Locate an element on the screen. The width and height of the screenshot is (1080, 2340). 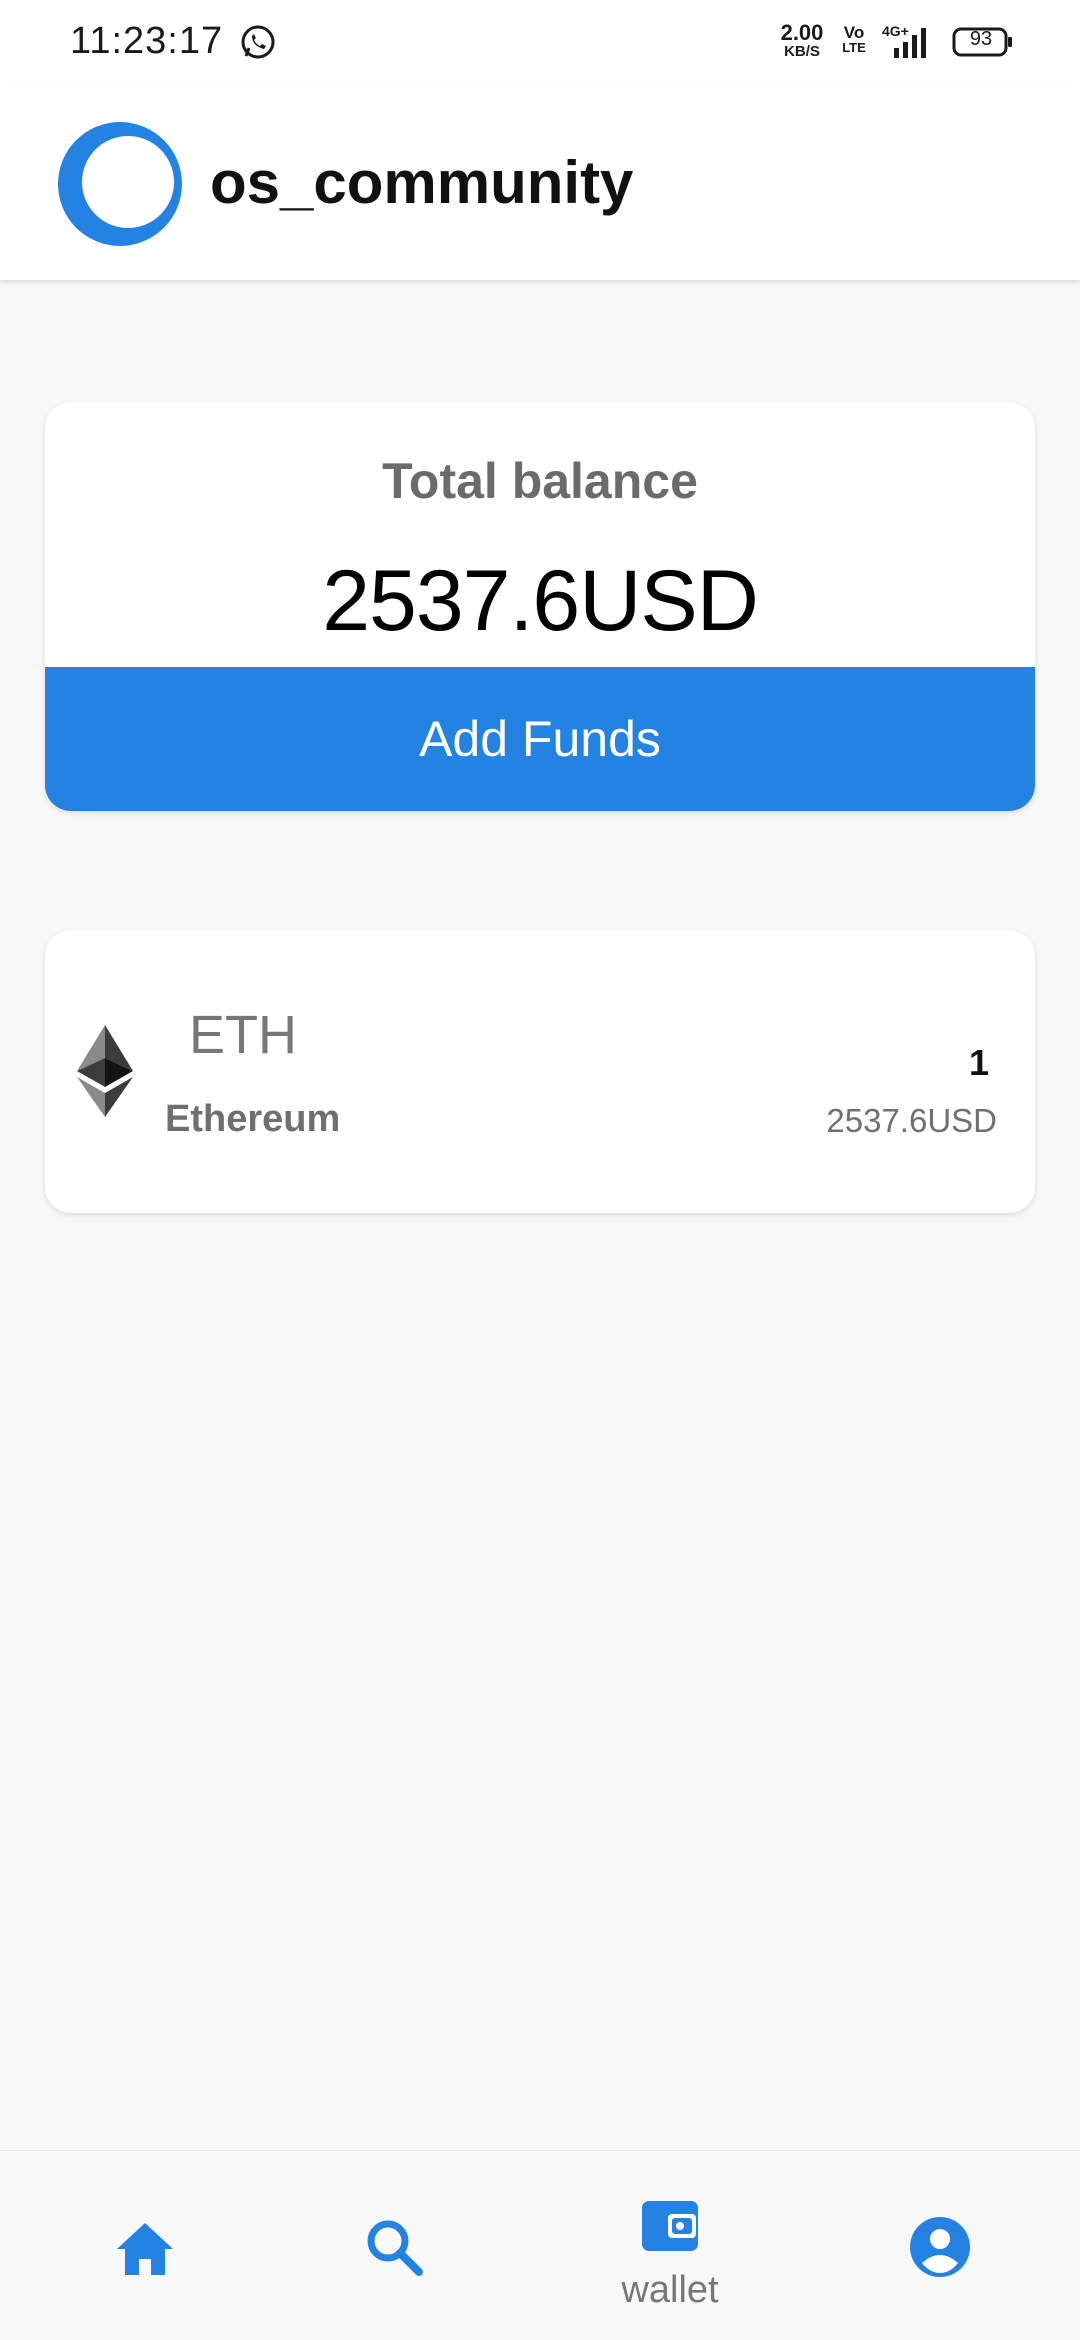
nav-search is located at coordinates (395, 2245).